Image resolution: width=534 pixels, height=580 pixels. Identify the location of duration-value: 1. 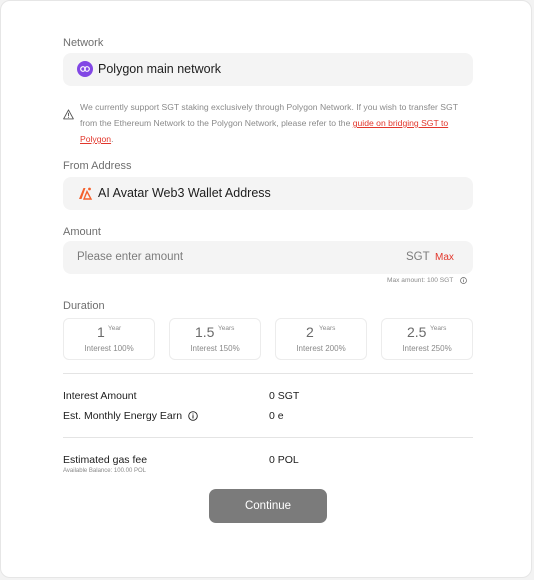
(101, 332).